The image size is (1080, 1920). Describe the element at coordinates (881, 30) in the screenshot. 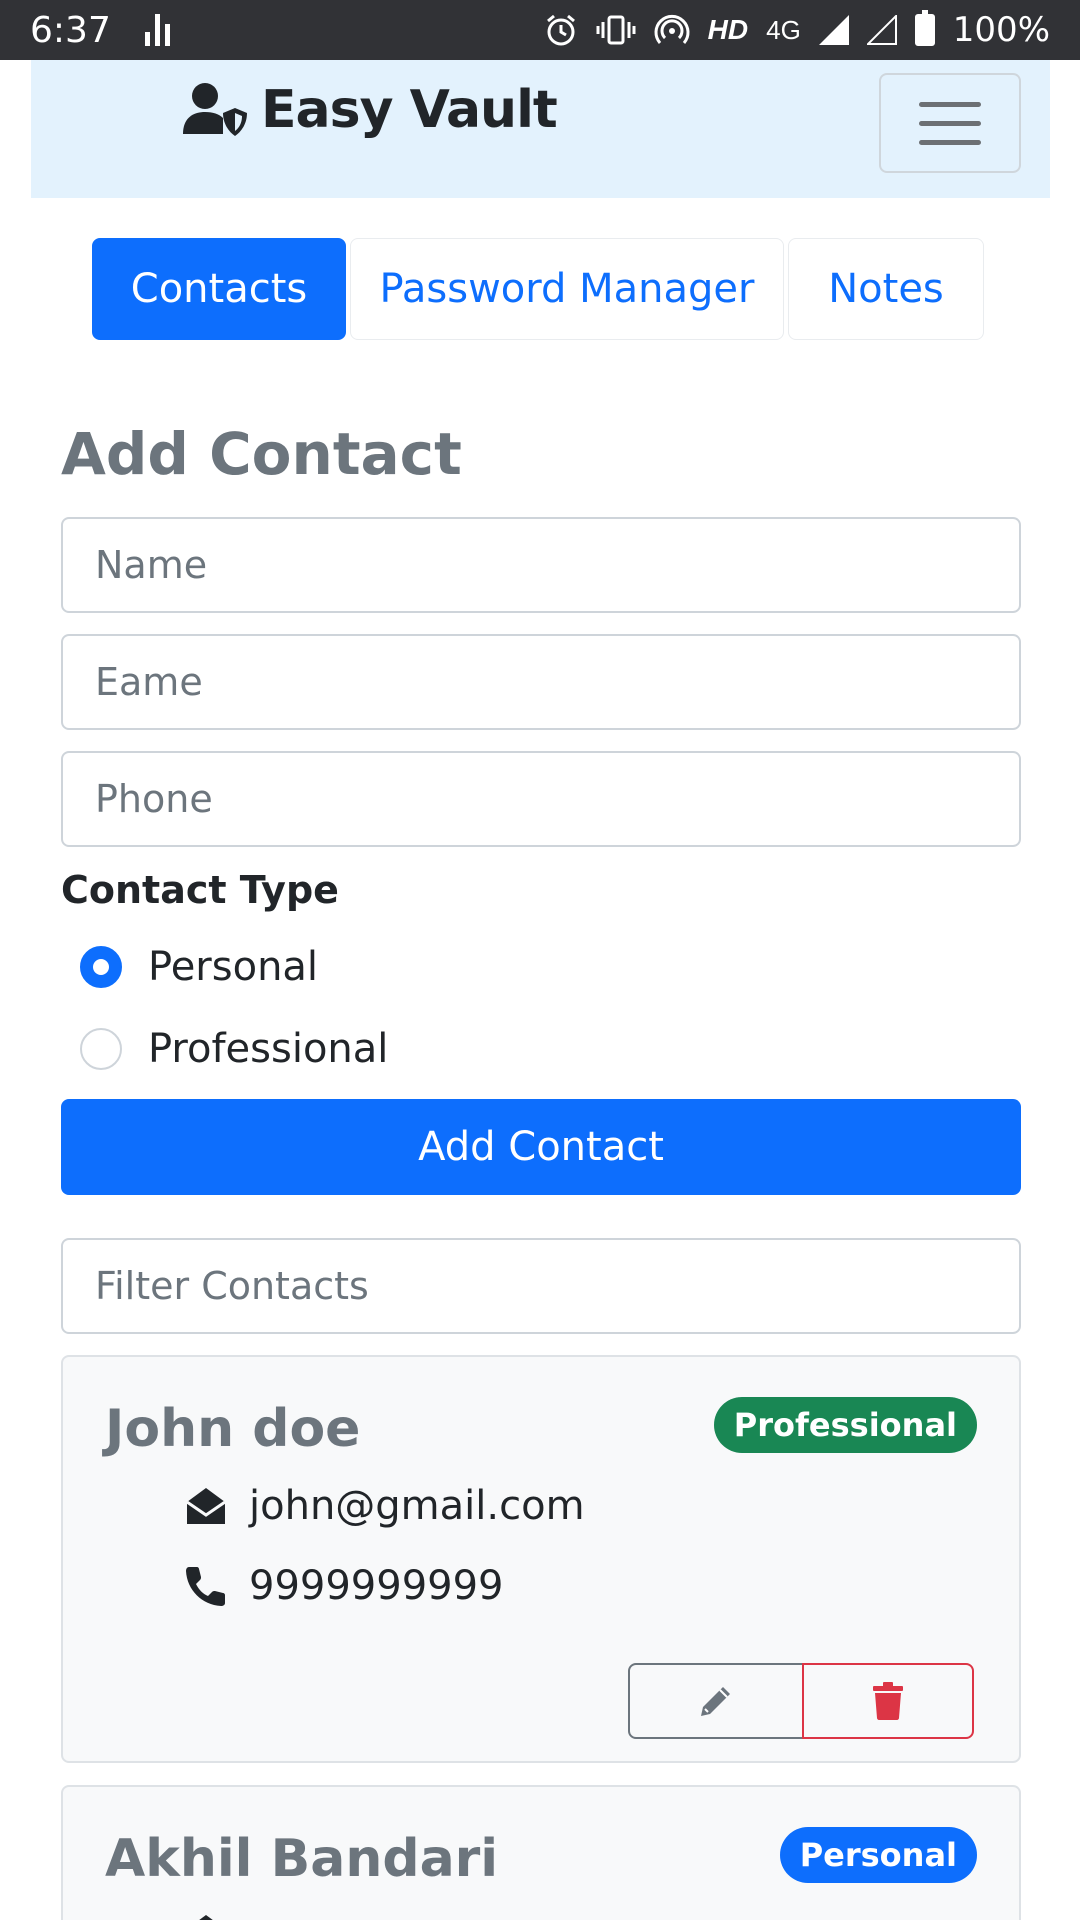

I see `signal-empty-icon` at that location.